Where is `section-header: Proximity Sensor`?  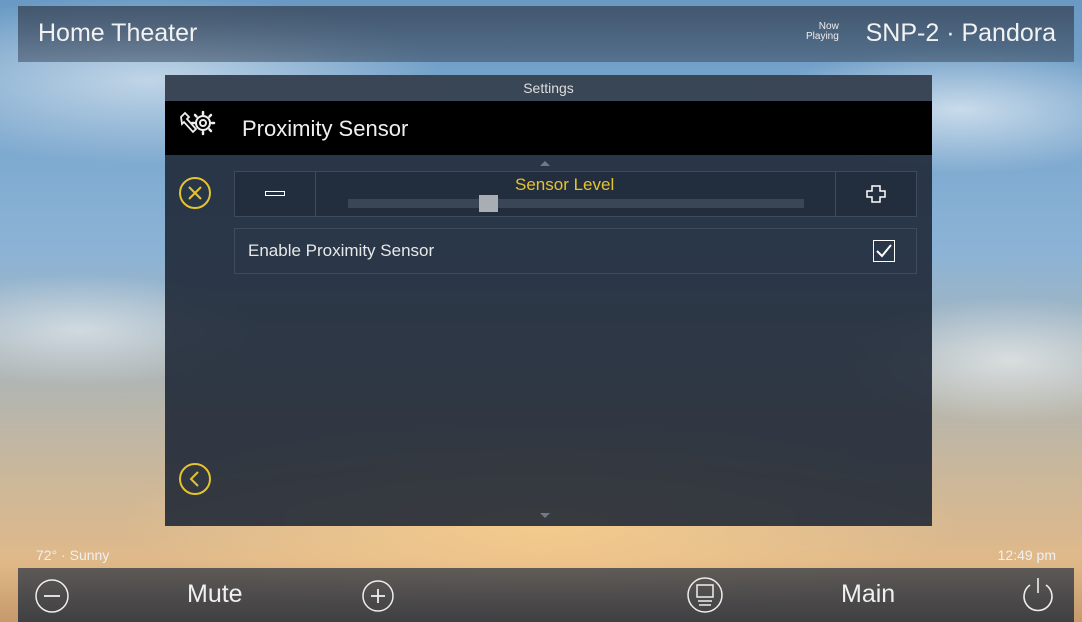 section-header: Proximity Sensor is located at coordinates (548, 128).